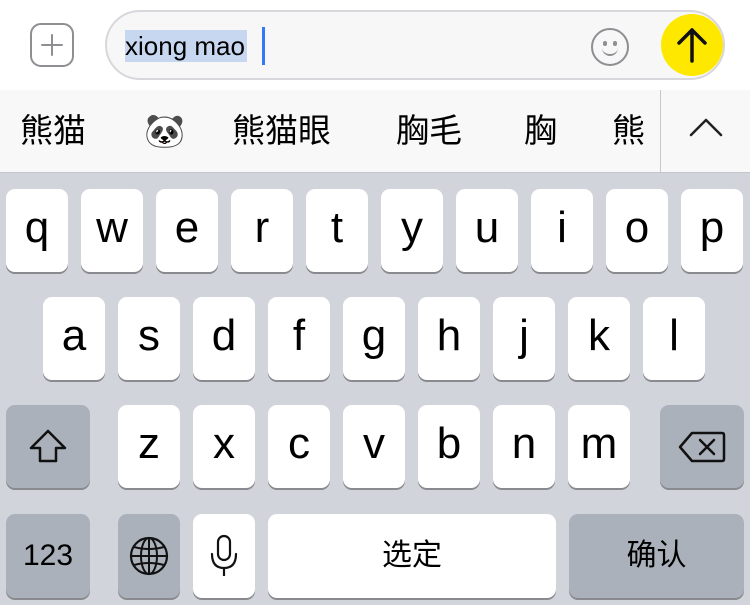  What do you see at coordinates (263, 46) in the screenshot?
I see `text-cursor` at bounding box center [263, 46].